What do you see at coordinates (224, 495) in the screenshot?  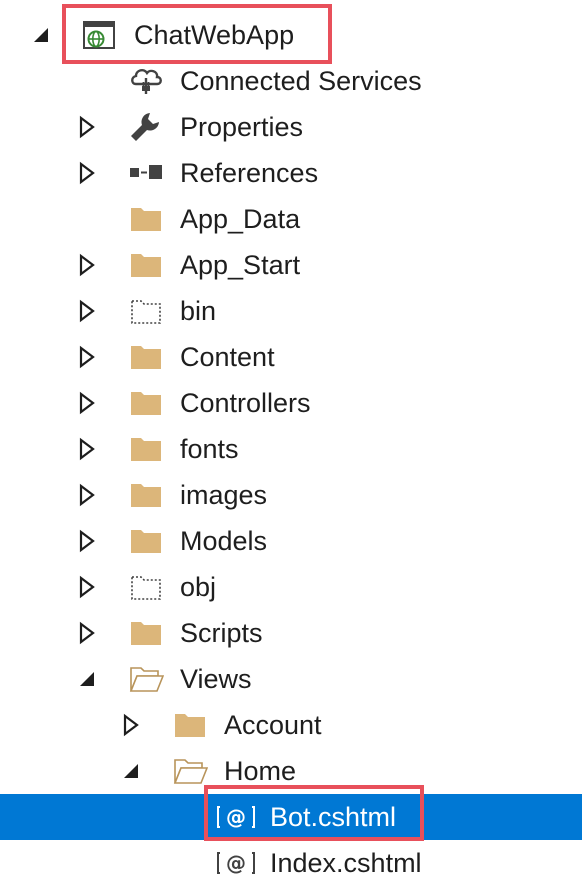 I see `tree-item-label: images` at bounding box center [224, 495].